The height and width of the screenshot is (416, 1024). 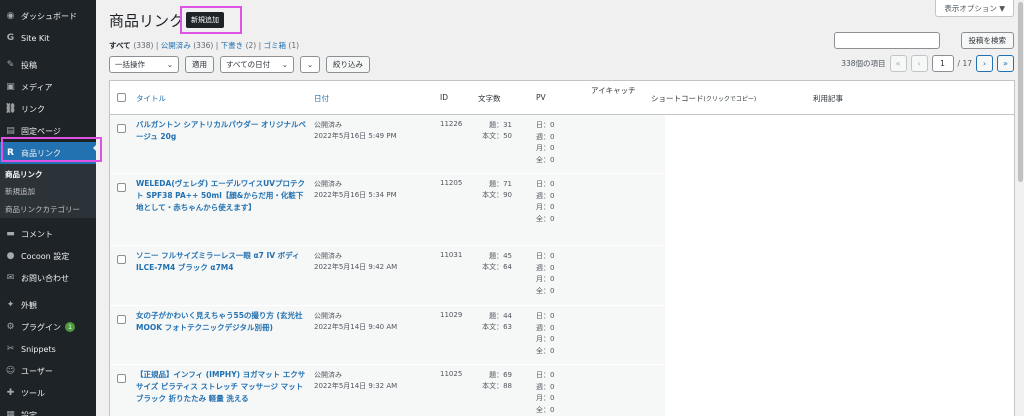 What do you see at coordinates (348, 64) in the screenshot?
I see `filter-button: 絞り込み` at bounding box center [348, 64].